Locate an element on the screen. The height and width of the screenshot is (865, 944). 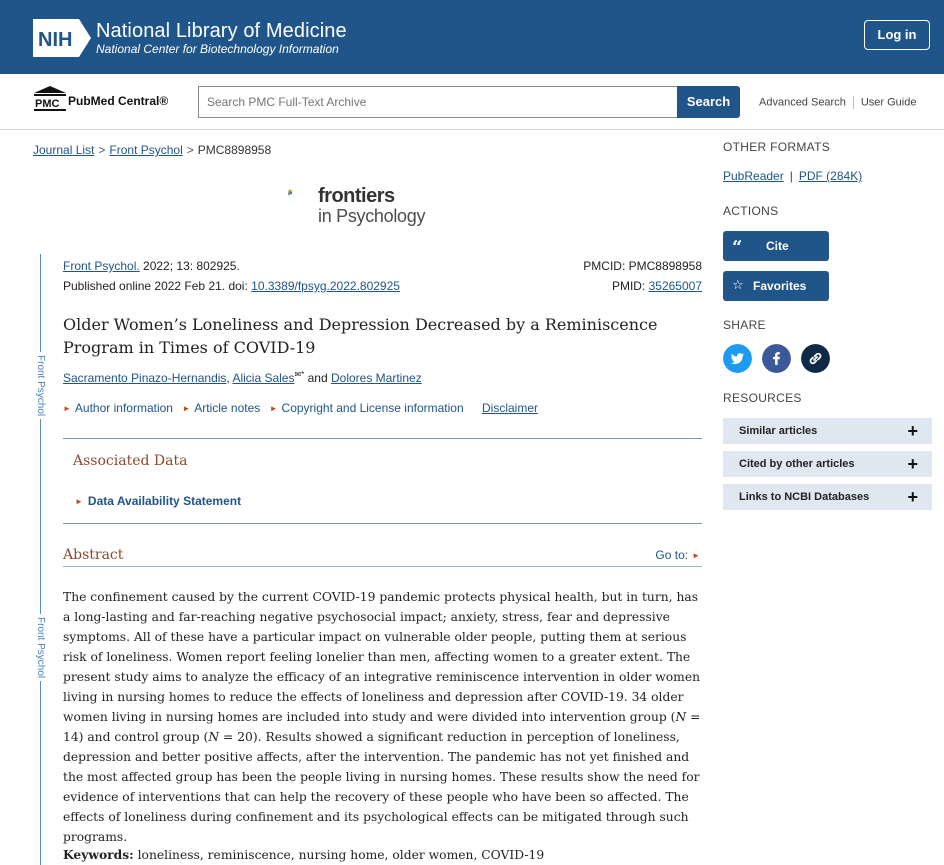
keywords-label: Keywords: is located at coordinates (98, 854).